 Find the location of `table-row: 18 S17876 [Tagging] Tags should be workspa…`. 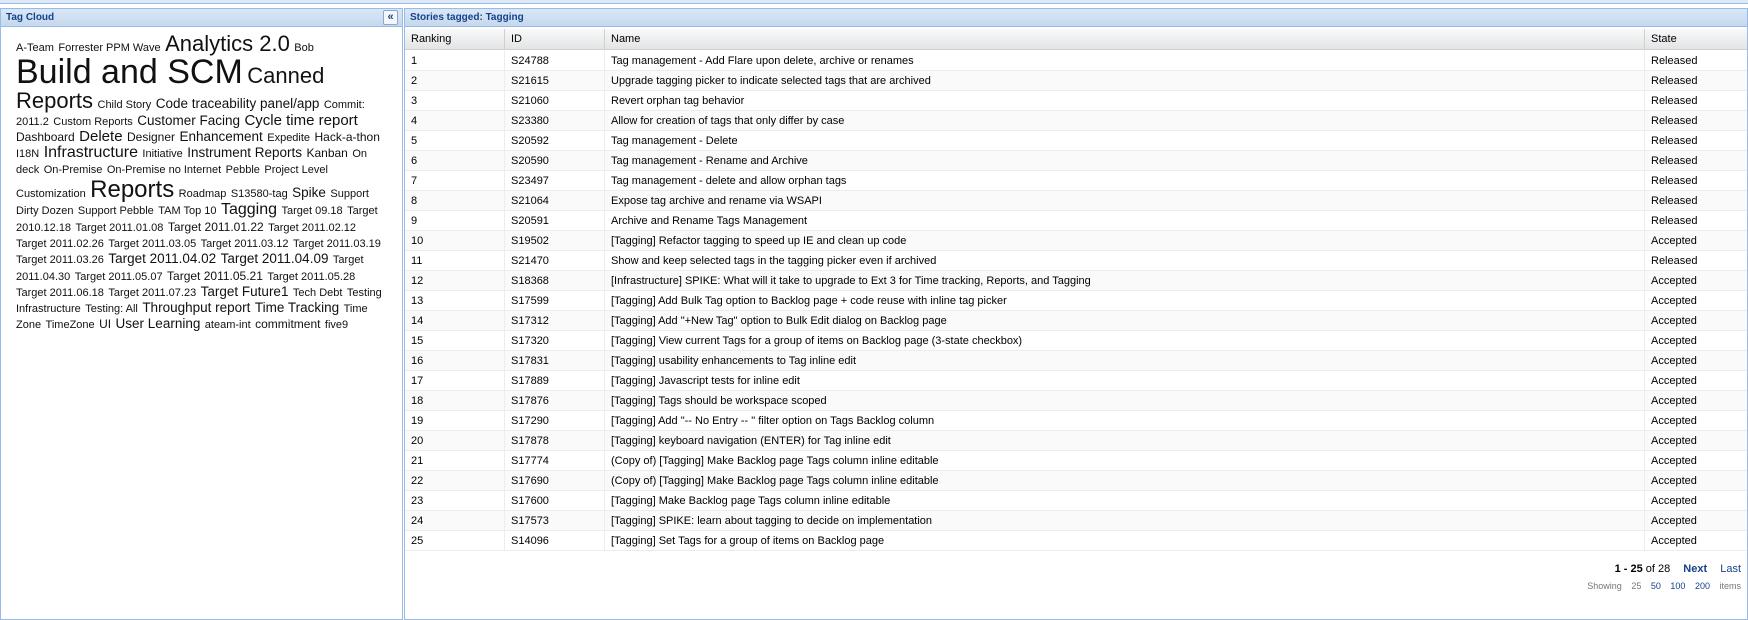

table-row: 18 S17876 [Tagging] Tags should be workspa… is located at coordinates (1076, 401).